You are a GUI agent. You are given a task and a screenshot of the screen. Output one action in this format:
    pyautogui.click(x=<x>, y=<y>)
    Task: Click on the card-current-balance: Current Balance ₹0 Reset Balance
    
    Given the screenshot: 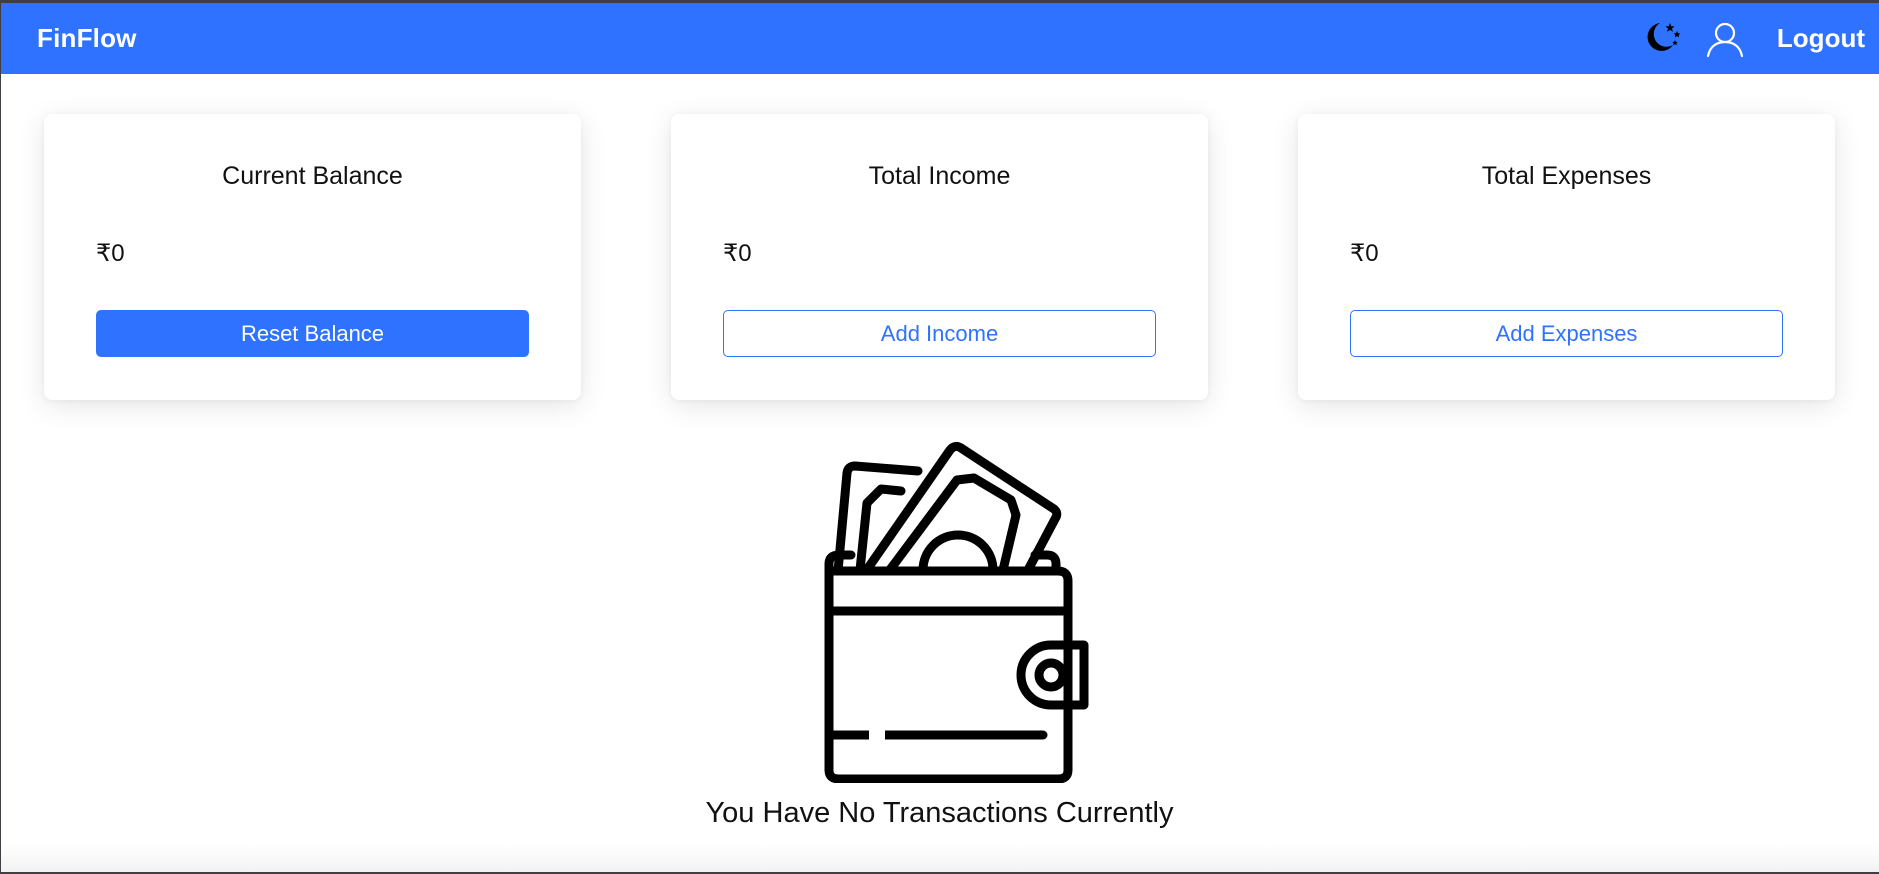 What is the action you would take?
    pyautogui.click(x=312, y=257)
    